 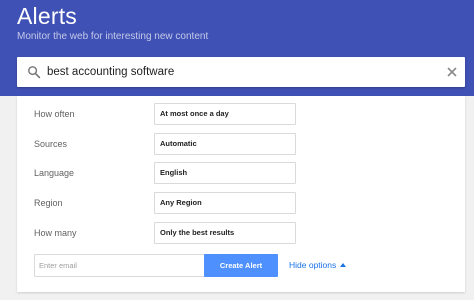 I want to click on option-label: Region, so click(x=48, y=203).